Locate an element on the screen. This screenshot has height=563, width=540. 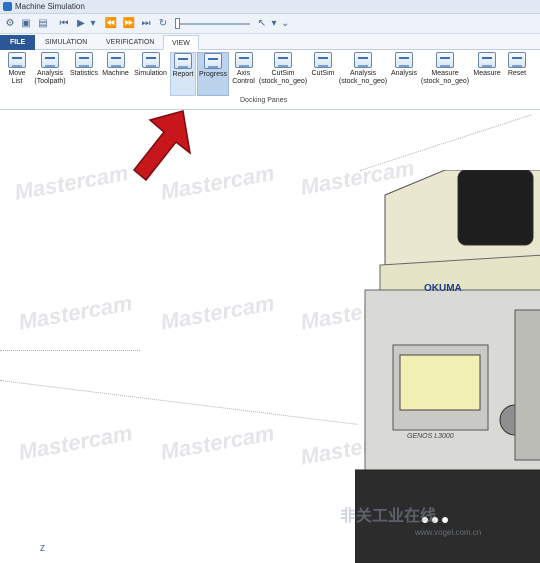
machine-model-label: GENOS L3000 is located at coordinates (430, 436).